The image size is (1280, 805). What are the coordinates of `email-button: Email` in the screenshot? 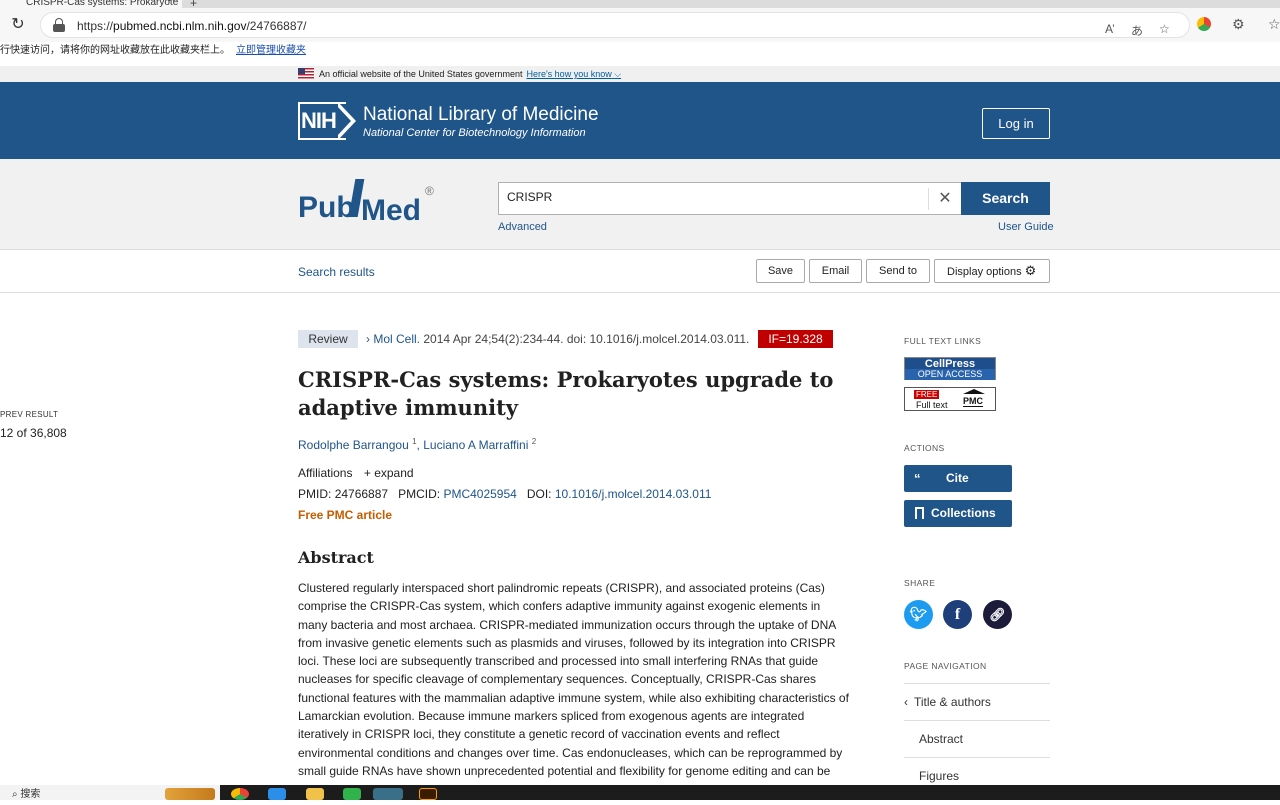 It's located at (835, 271).